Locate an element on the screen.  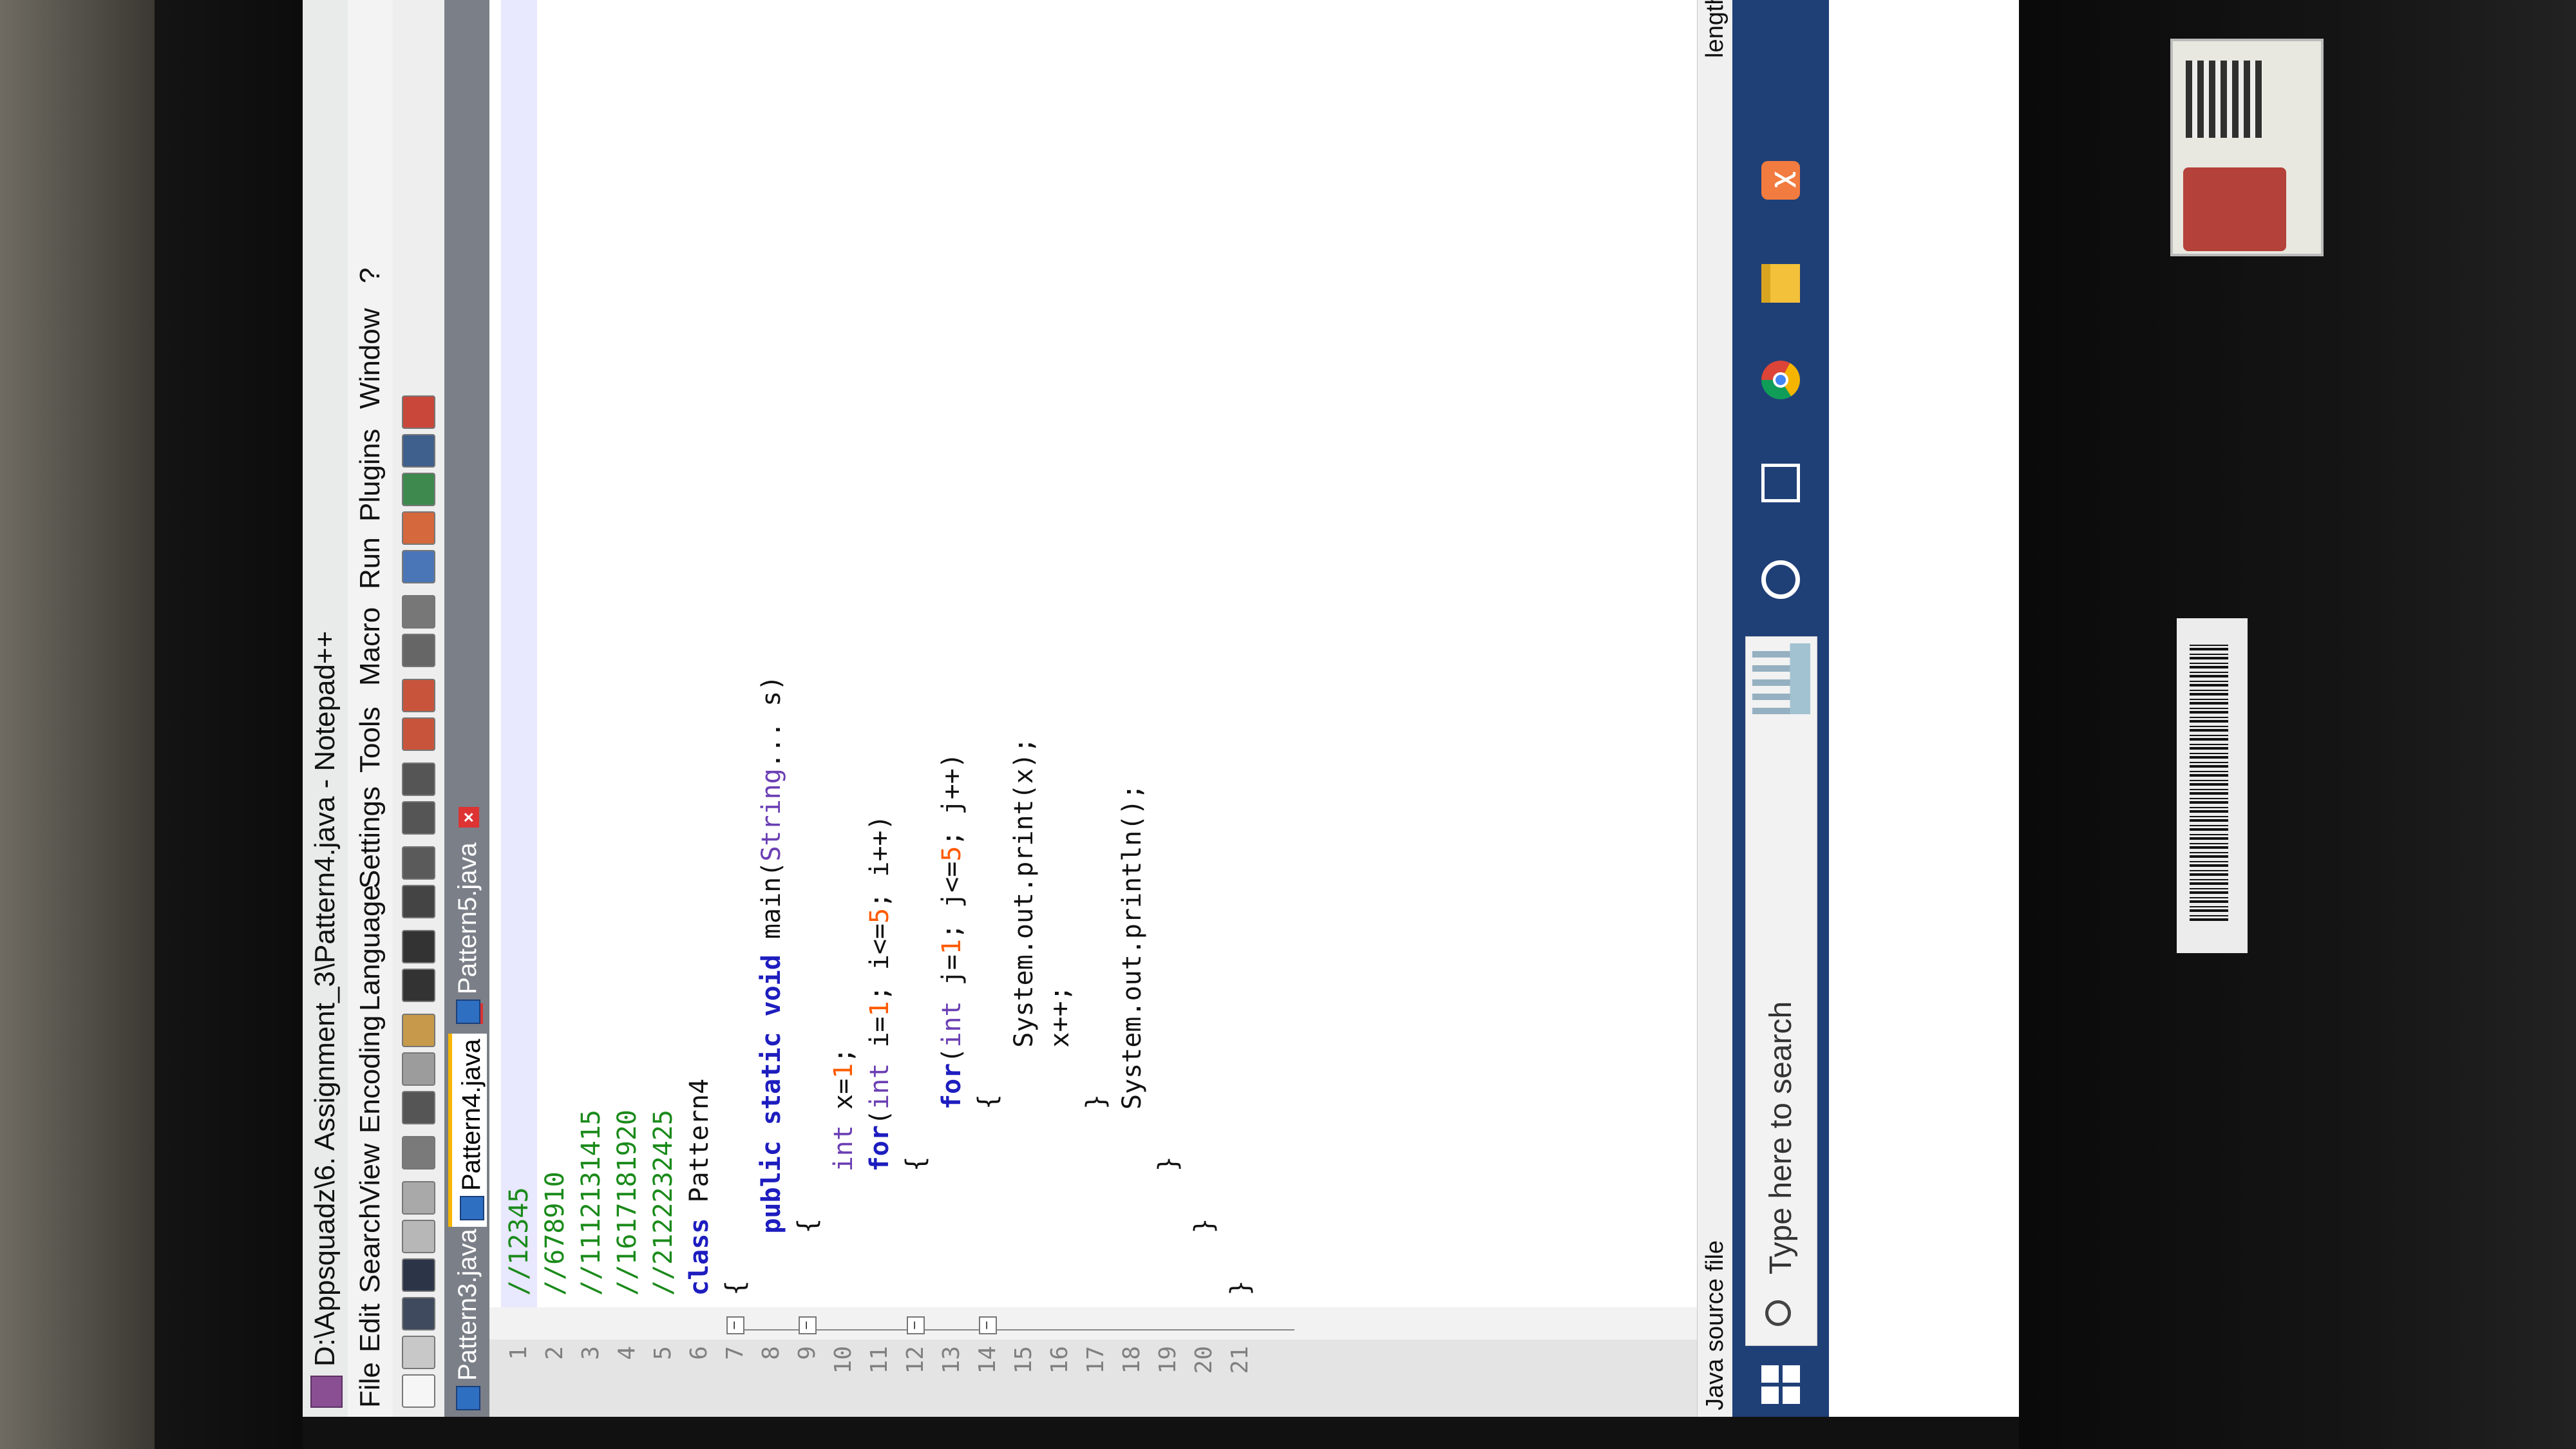
line-number: 3 is located at coordinates (591, 1353).